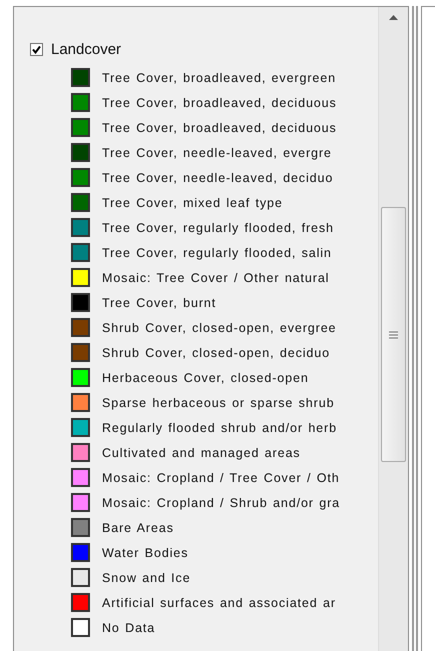 This screenshot has width=435, height=651. I want to click on legend-label: Tree Cover, broadleaved, evergreen, so click(219, 77).